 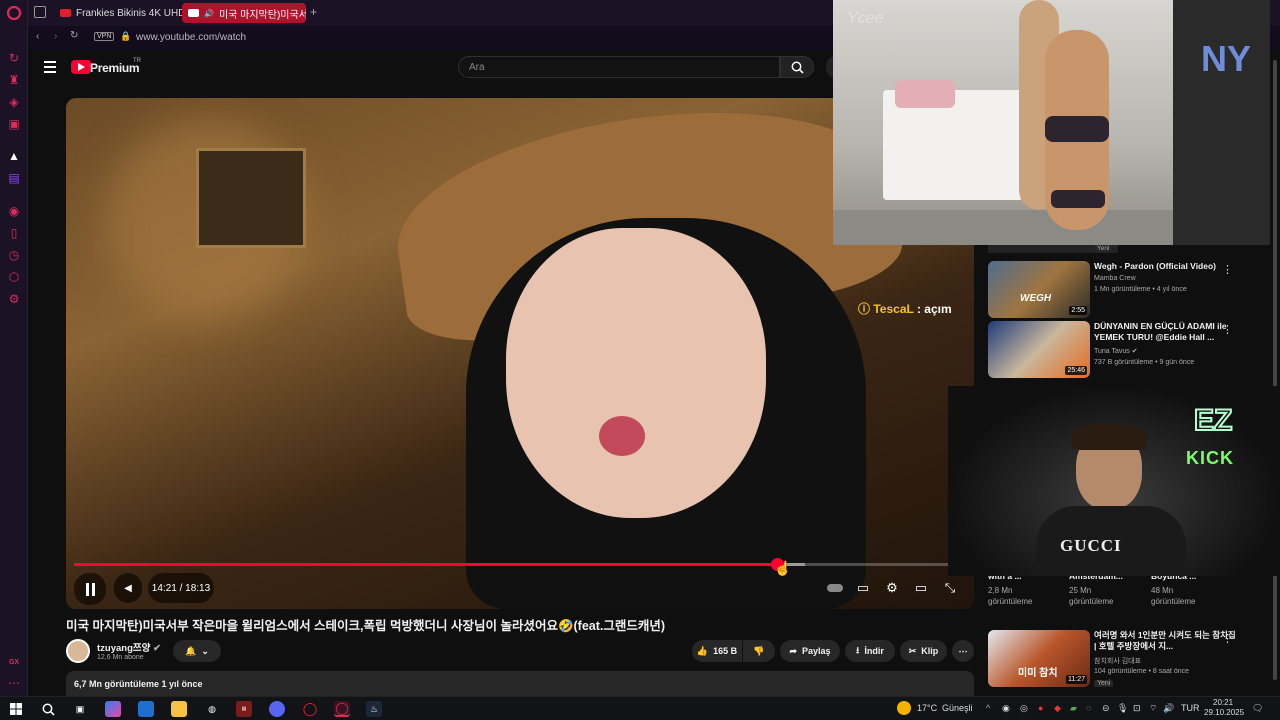 What do you see at coordinates (1224, 712) in the screenshot?
I see `clock-date: 29.10.2025` at bounding box center [1224, 712].